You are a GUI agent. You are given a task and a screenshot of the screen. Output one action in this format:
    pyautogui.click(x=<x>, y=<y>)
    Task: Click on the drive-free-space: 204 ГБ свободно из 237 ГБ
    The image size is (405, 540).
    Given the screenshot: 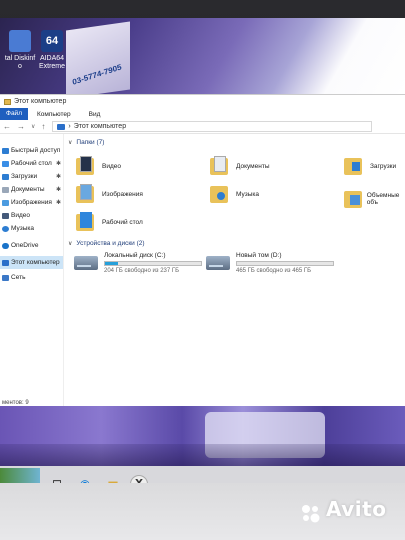 What is the action you would take?
    pyautogui.click(x=142, y=271)
    